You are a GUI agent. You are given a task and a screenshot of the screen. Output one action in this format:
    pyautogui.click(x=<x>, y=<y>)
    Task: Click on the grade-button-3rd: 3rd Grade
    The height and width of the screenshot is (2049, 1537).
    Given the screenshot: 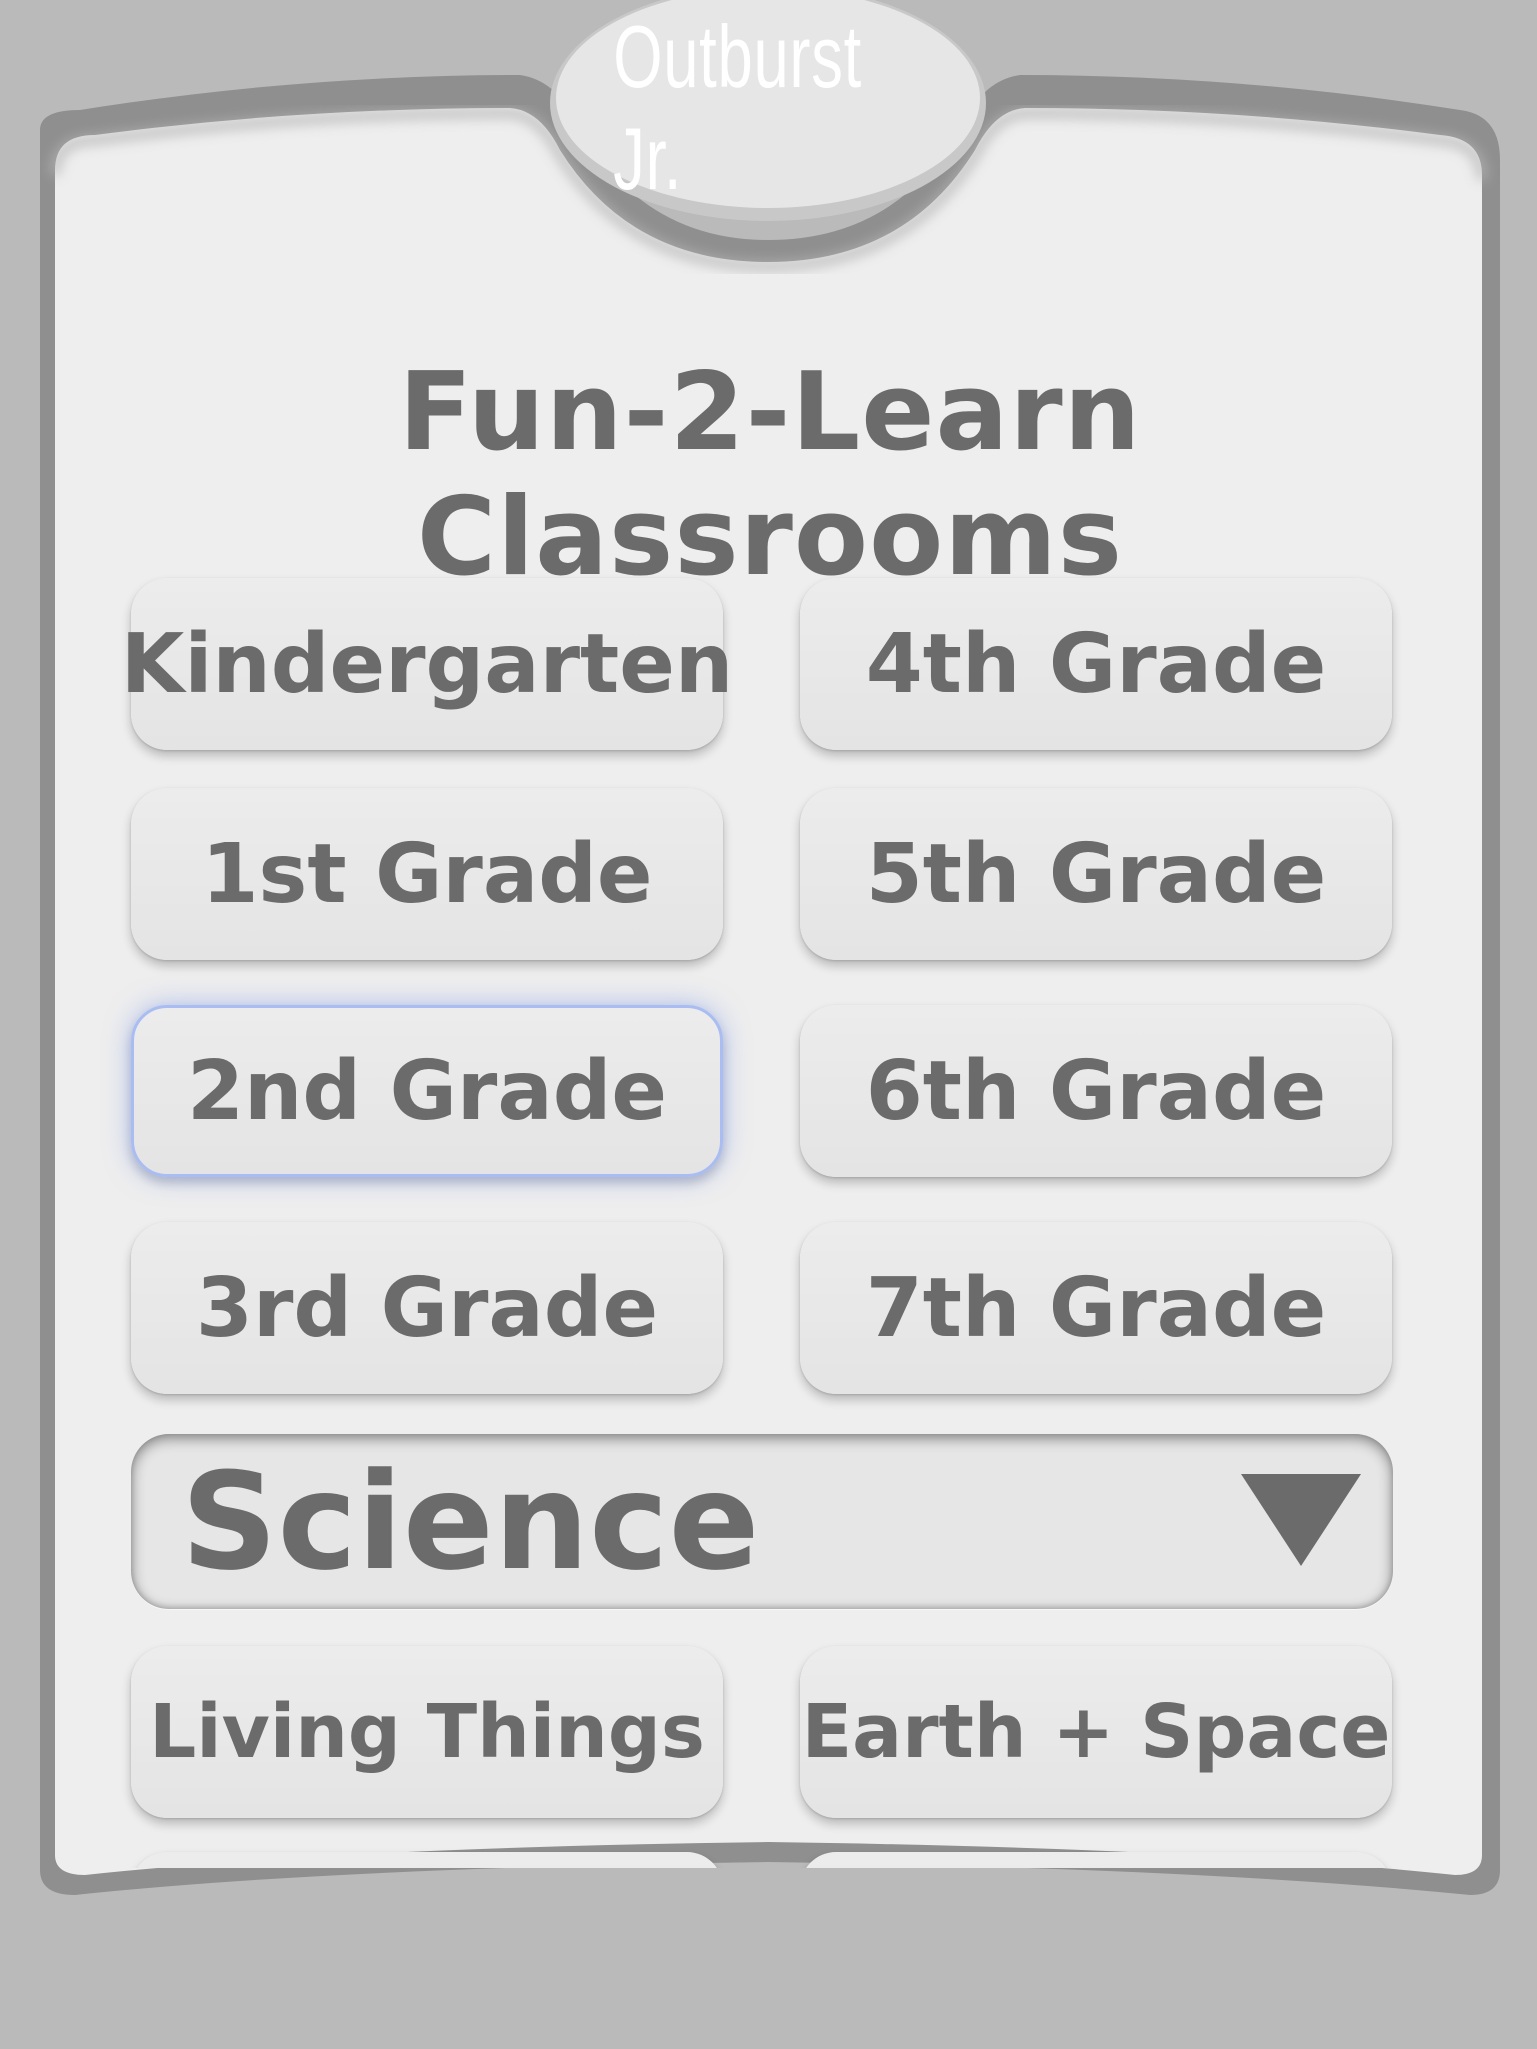 What is the action you would take?
    pyautogui.click(x=427, y=1308)
    